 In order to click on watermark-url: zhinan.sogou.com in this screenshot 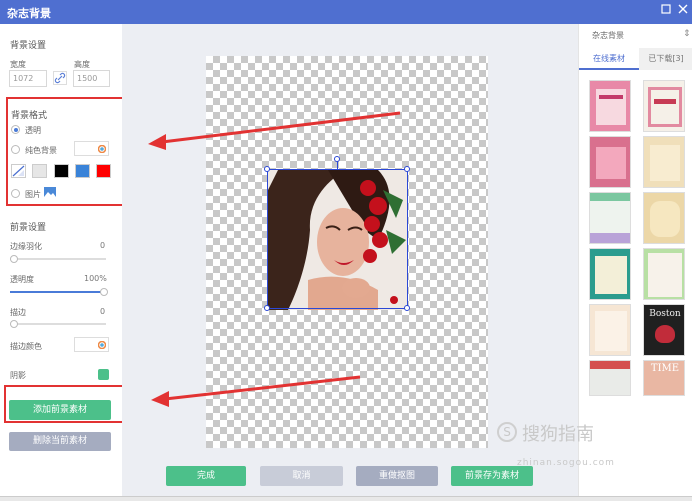, I will do `click(566, 463)`.